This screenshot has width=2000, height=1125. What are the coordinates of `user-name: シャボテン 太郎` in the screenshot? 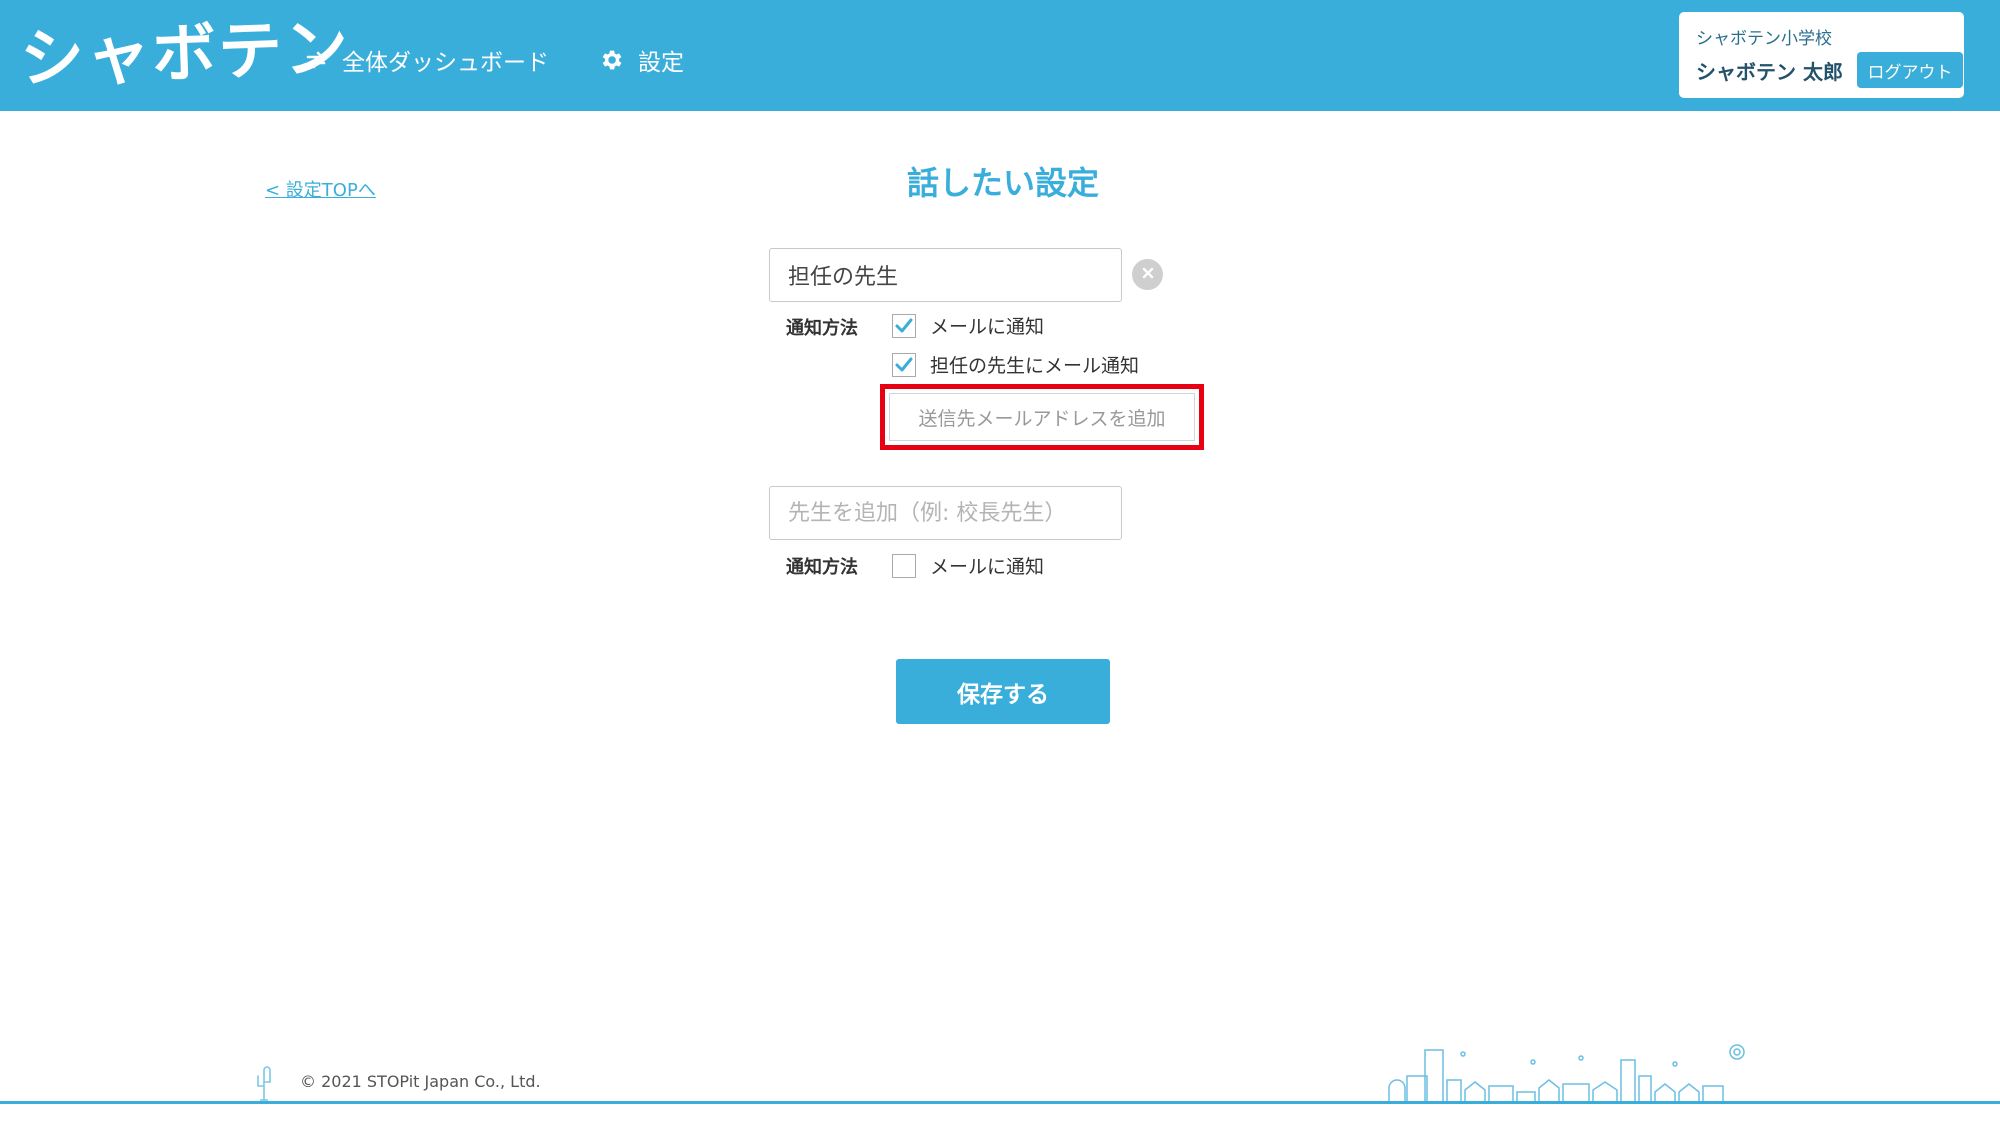 It's located at (1769, 72).